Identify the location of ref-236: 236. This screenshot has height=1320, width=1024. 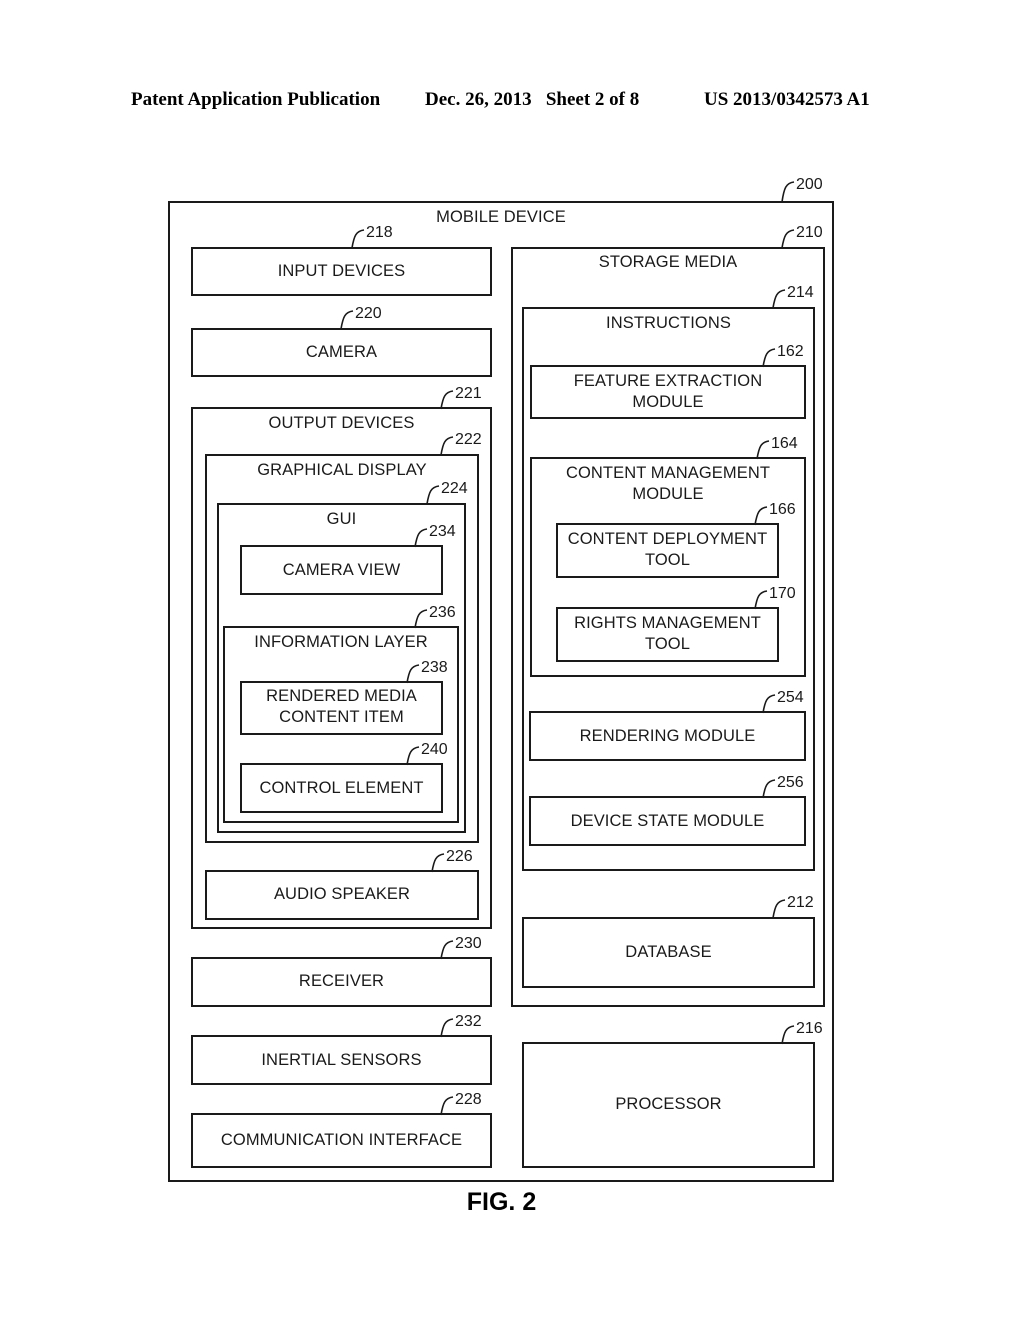
(435, 616).